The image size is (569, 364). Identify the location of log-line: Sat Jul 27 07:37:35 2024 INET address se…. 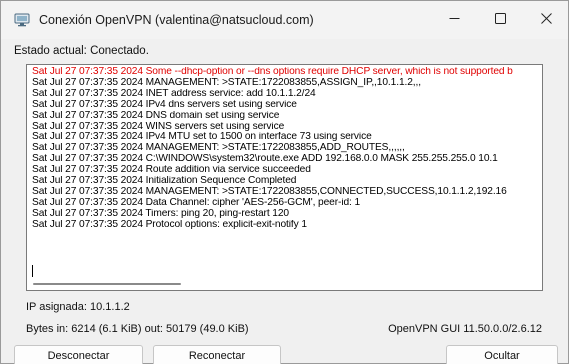
(174, 93).